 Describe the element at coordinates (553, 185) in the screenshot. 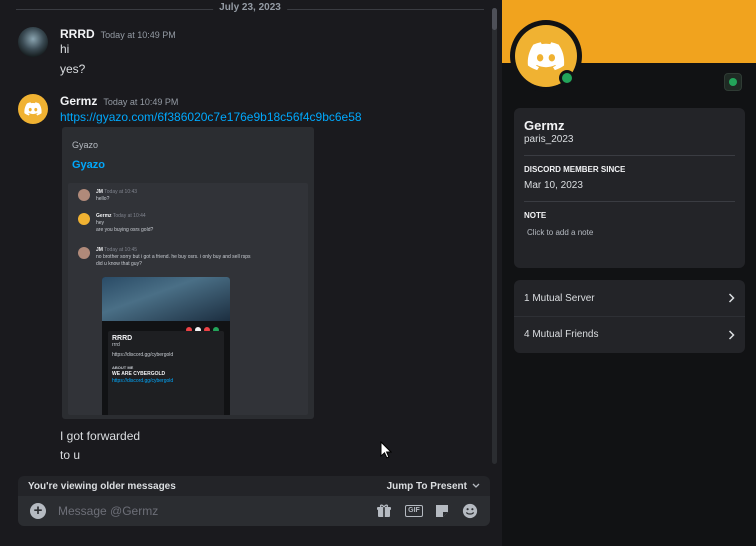

I see `member-since-value: Mar 10, 2023` at that location.